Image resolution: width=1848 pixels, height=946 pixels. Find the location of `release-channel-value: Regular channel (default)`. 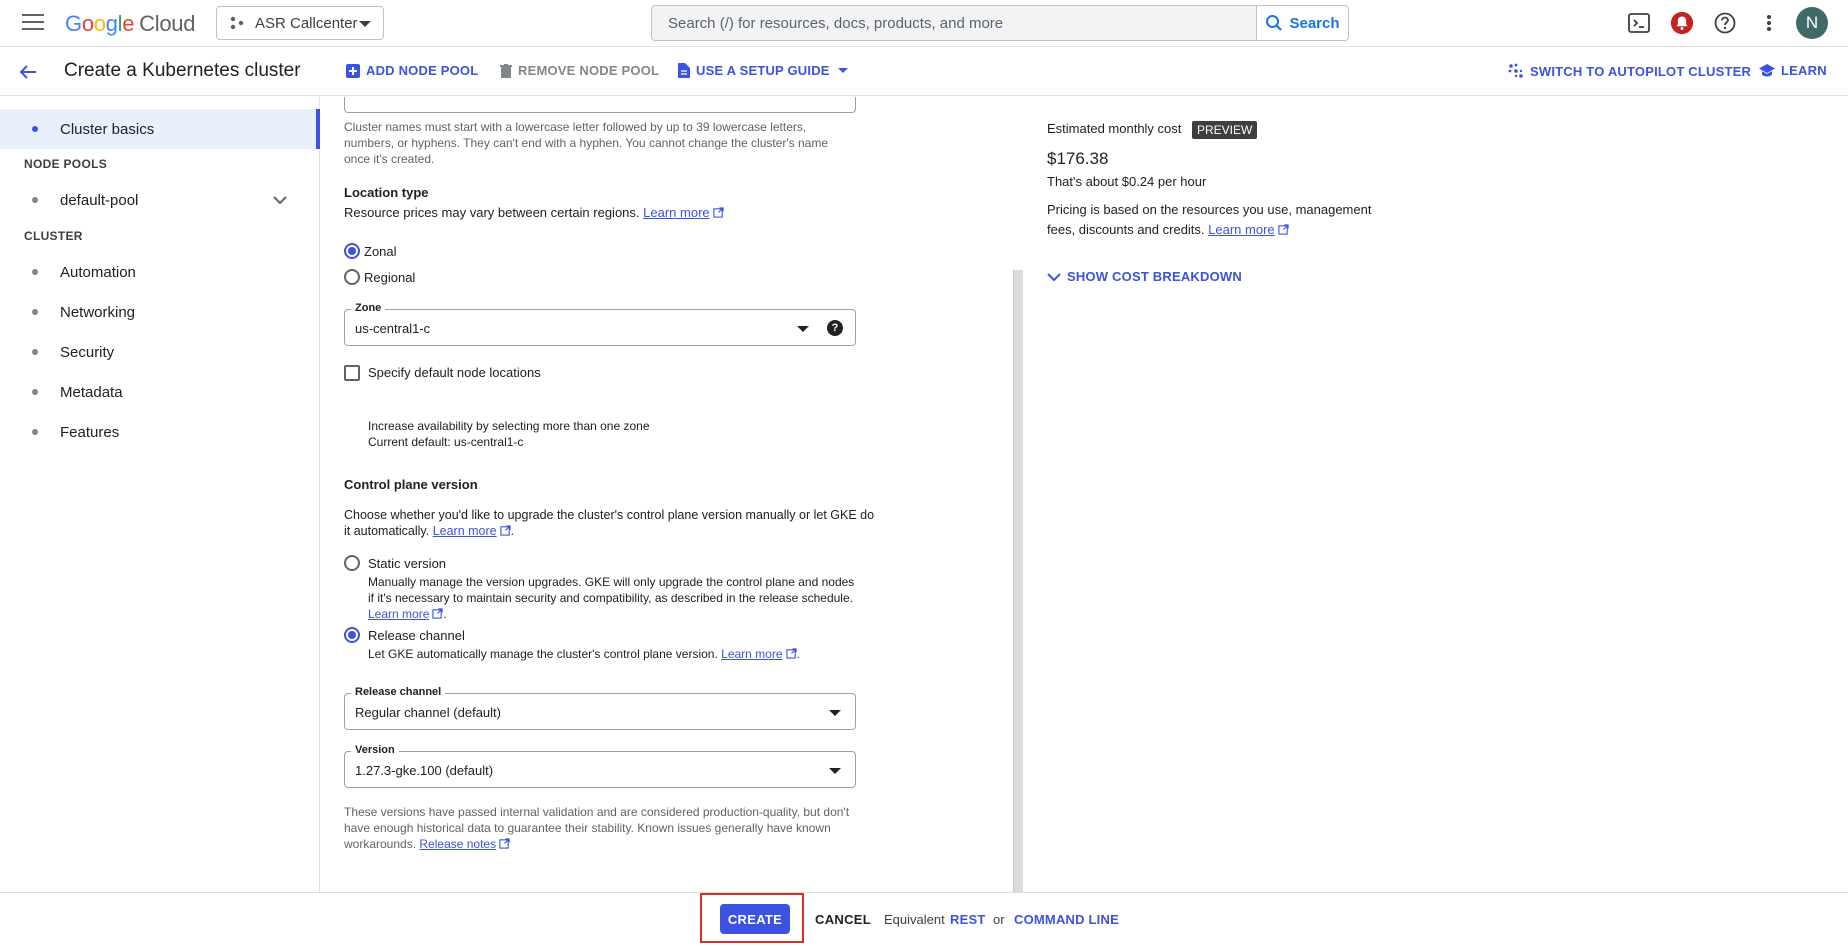

release-channel-value: Regular channel (default) is located at coordinates (428, 712).